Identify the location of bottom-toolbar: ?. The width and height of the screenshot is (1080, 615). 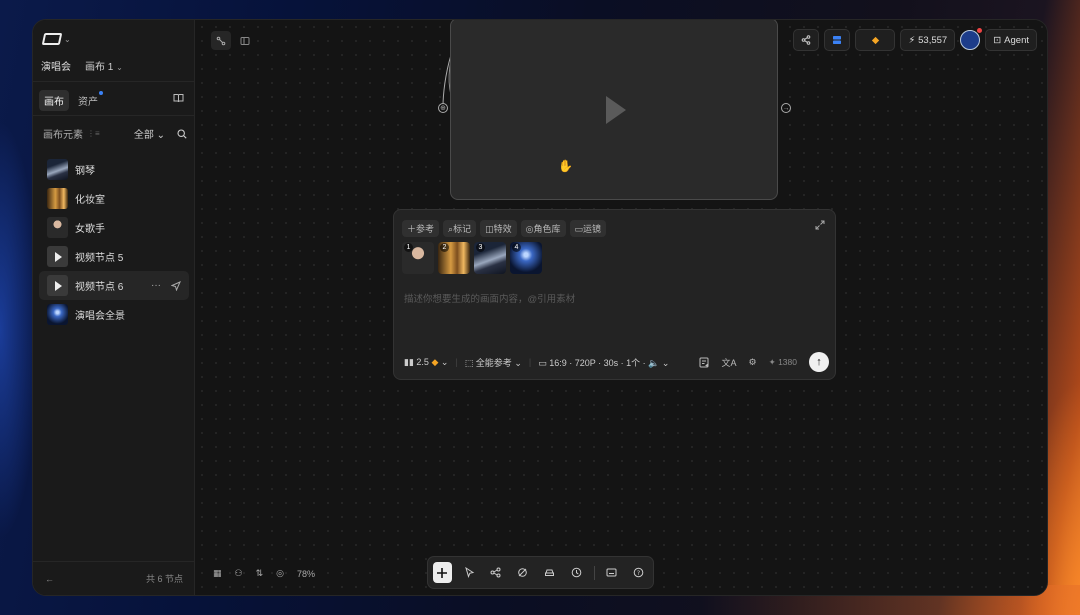
(540, 572).